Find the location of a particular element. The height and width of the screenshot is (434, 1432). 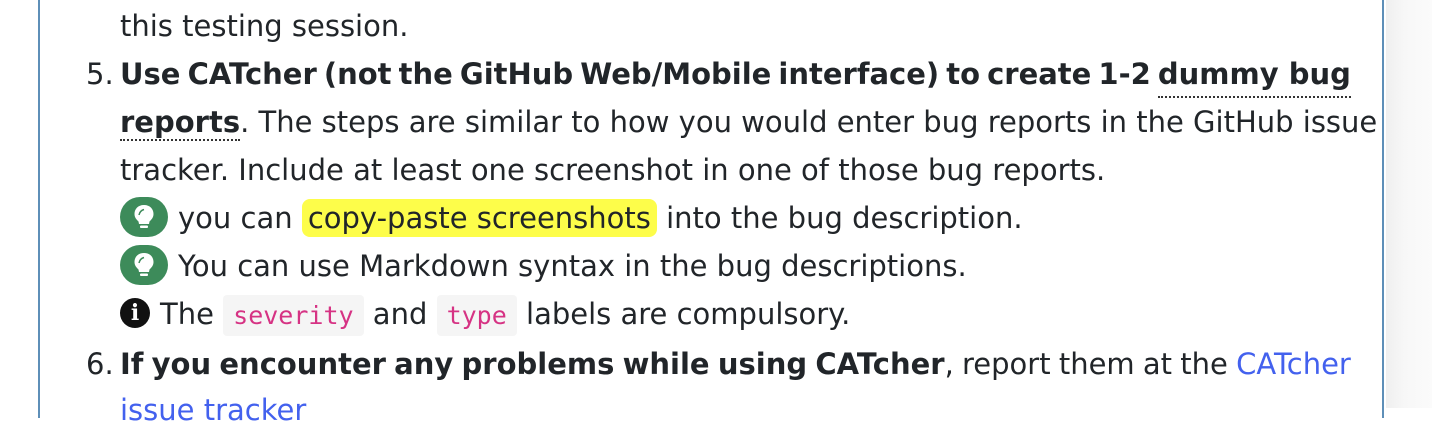

item6-word: CATcher, is located at coordinates (884, 364).